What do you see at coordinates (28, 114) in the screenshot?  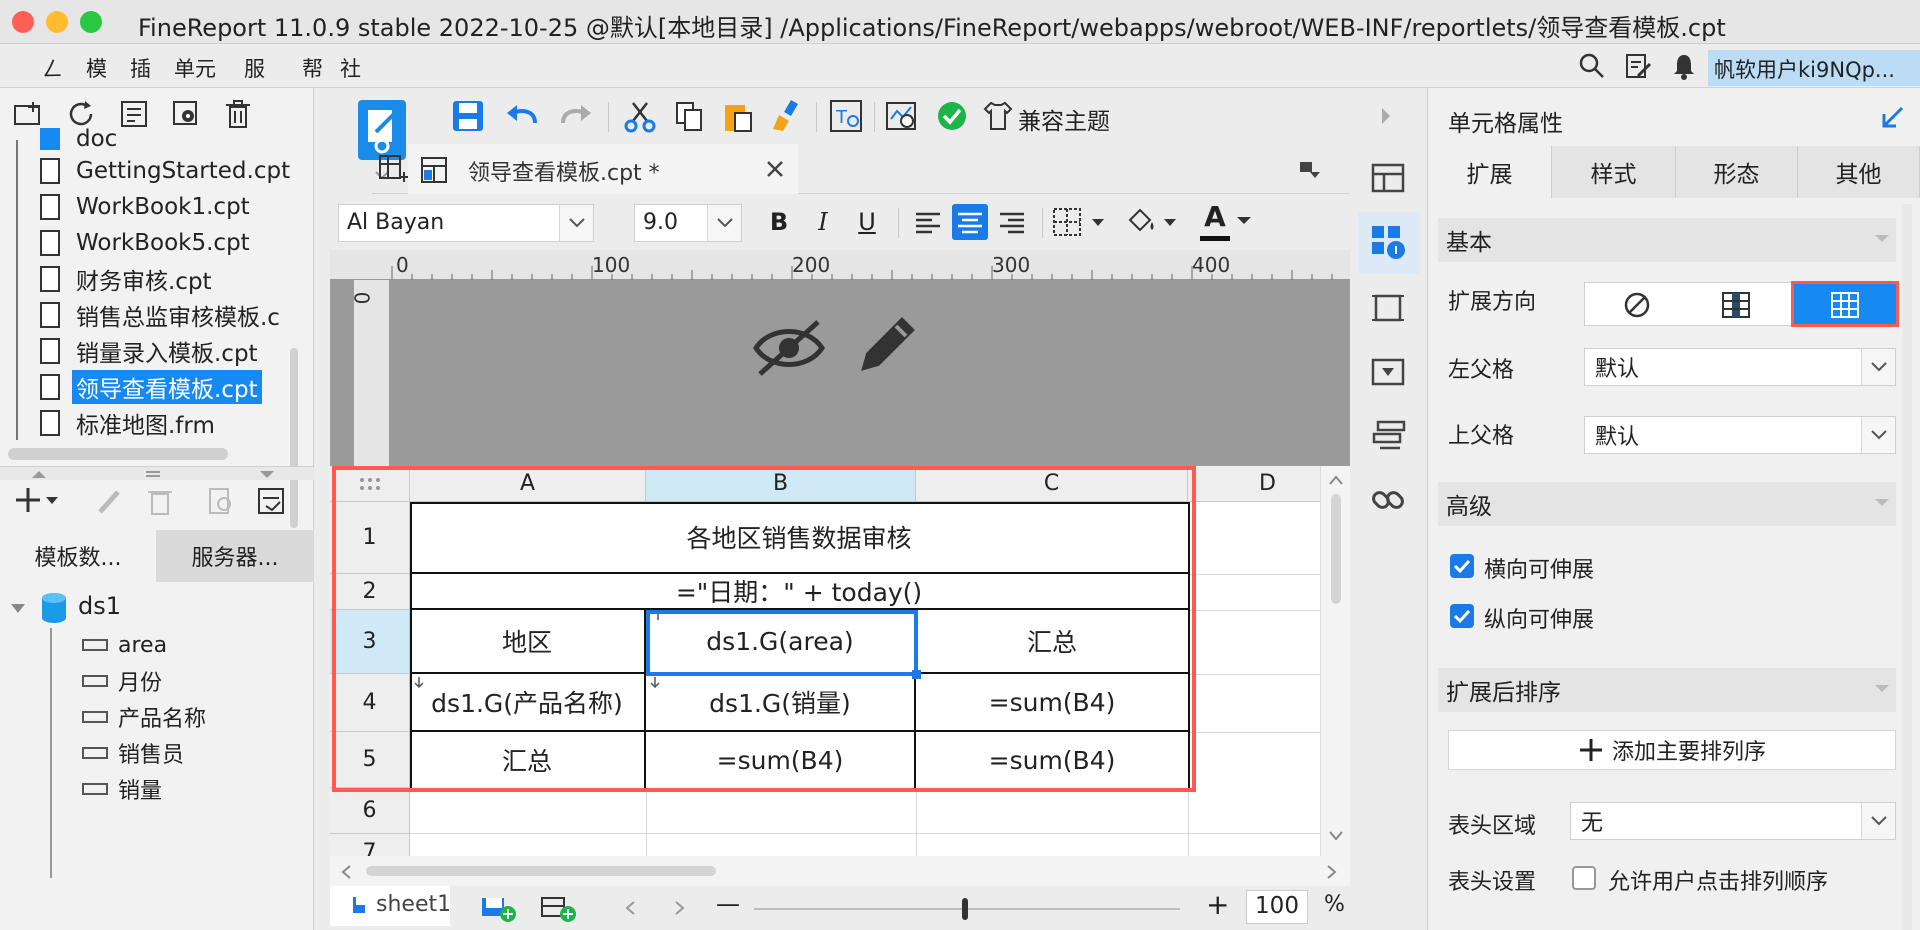 I see `new-folder-icon` at bounding box center [28, 114].